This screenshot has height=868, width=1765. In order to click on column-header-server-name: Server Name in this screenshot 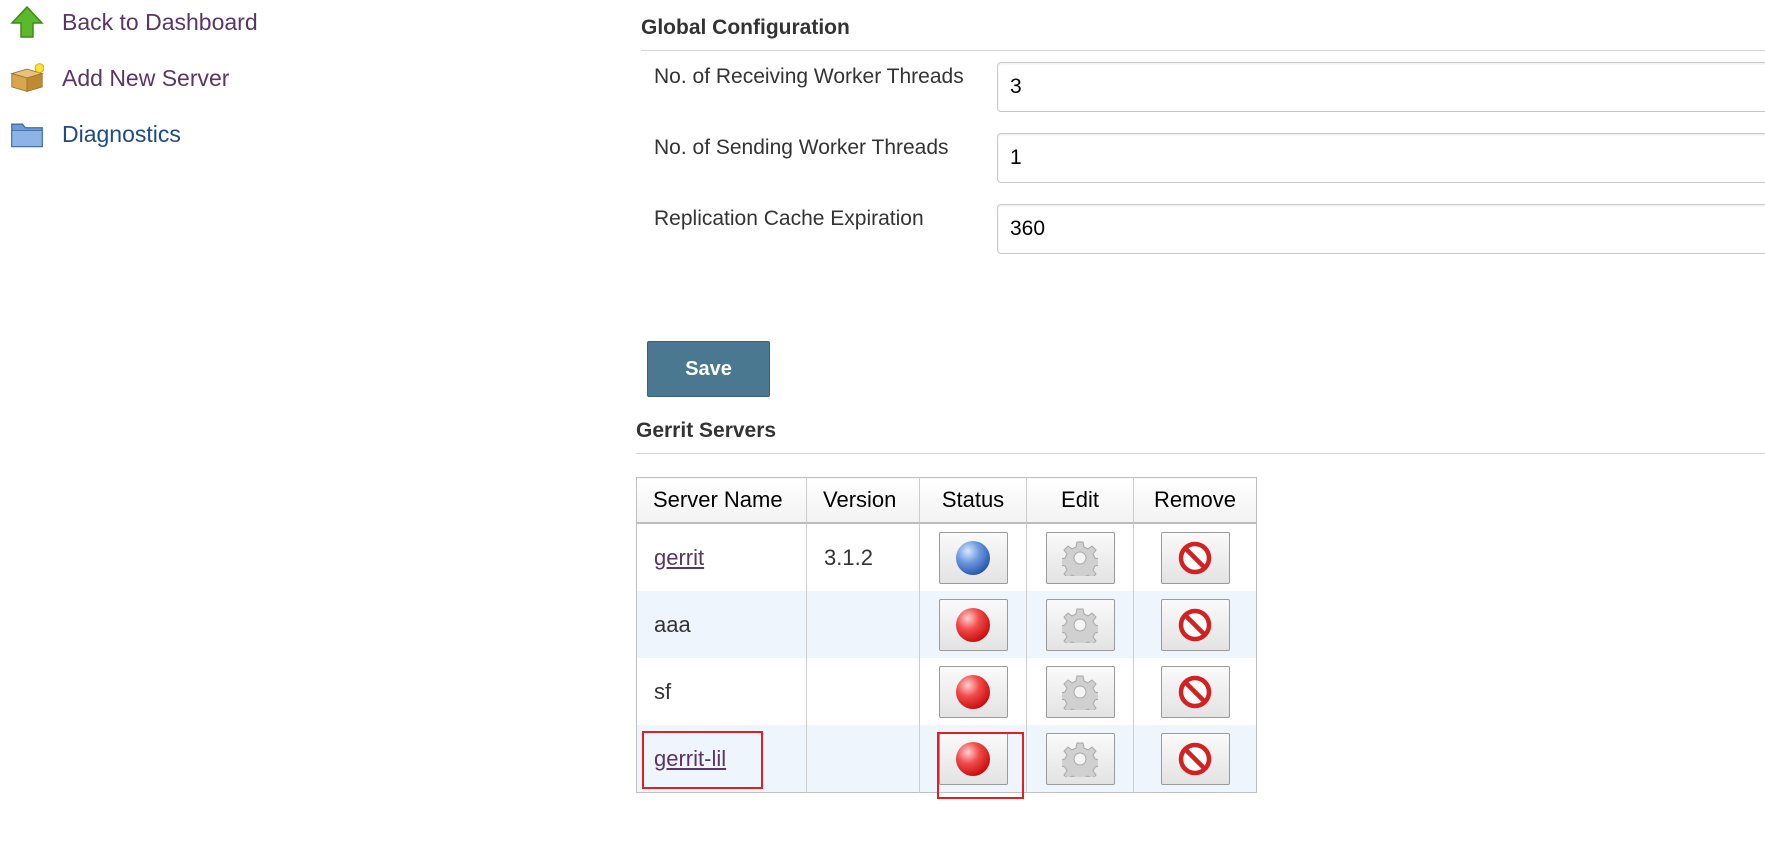, I will do `click(721, 500)`.